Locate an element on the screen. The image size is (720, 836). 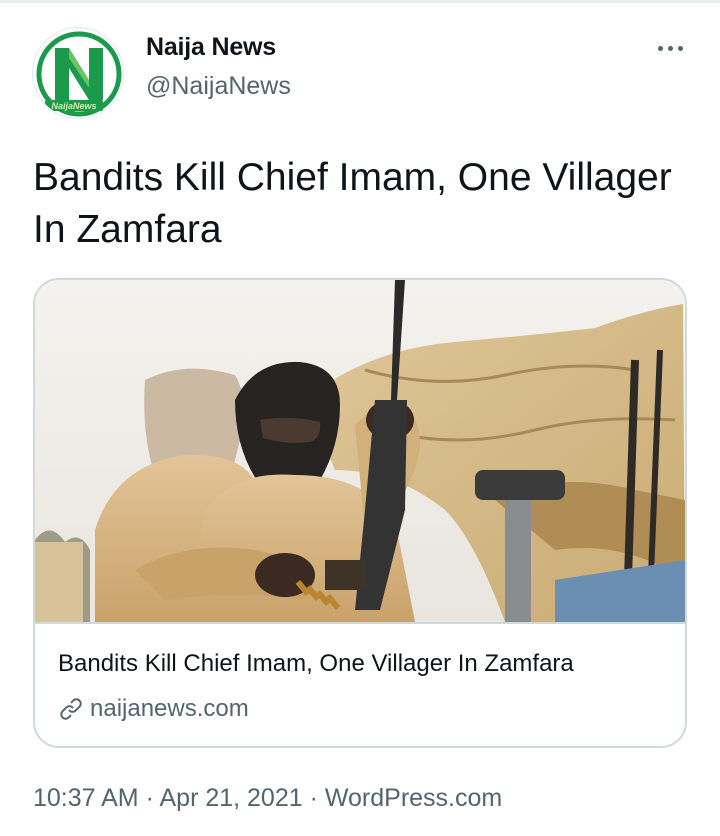
more-options-button is located at coordinates (670, 48).